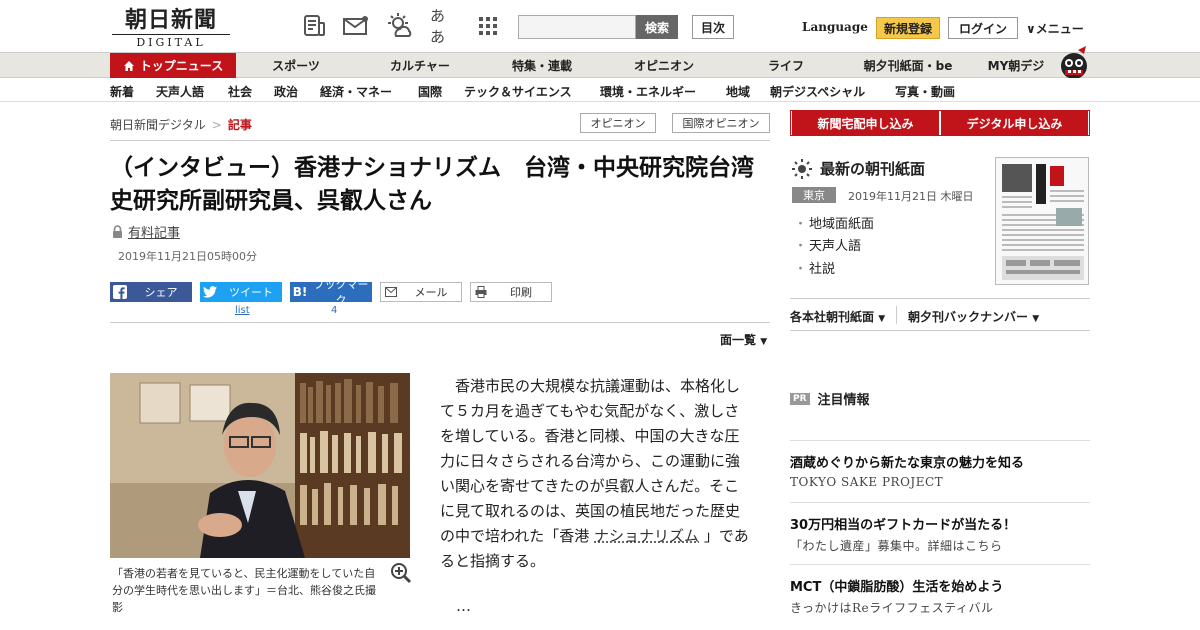  I want to click on nav-life: ライフ, so click(786, 65).